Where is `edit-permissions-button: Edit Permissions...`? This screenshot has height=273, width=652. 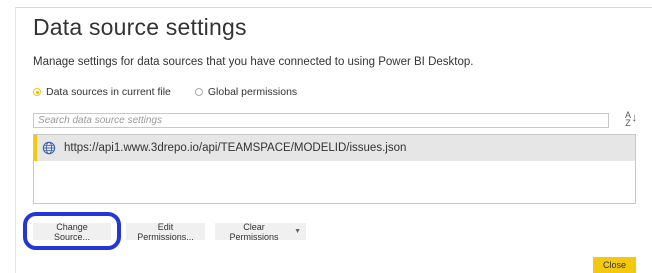 edit-permissions-button: Edit Permissions... is located at coordinates (165, 232).